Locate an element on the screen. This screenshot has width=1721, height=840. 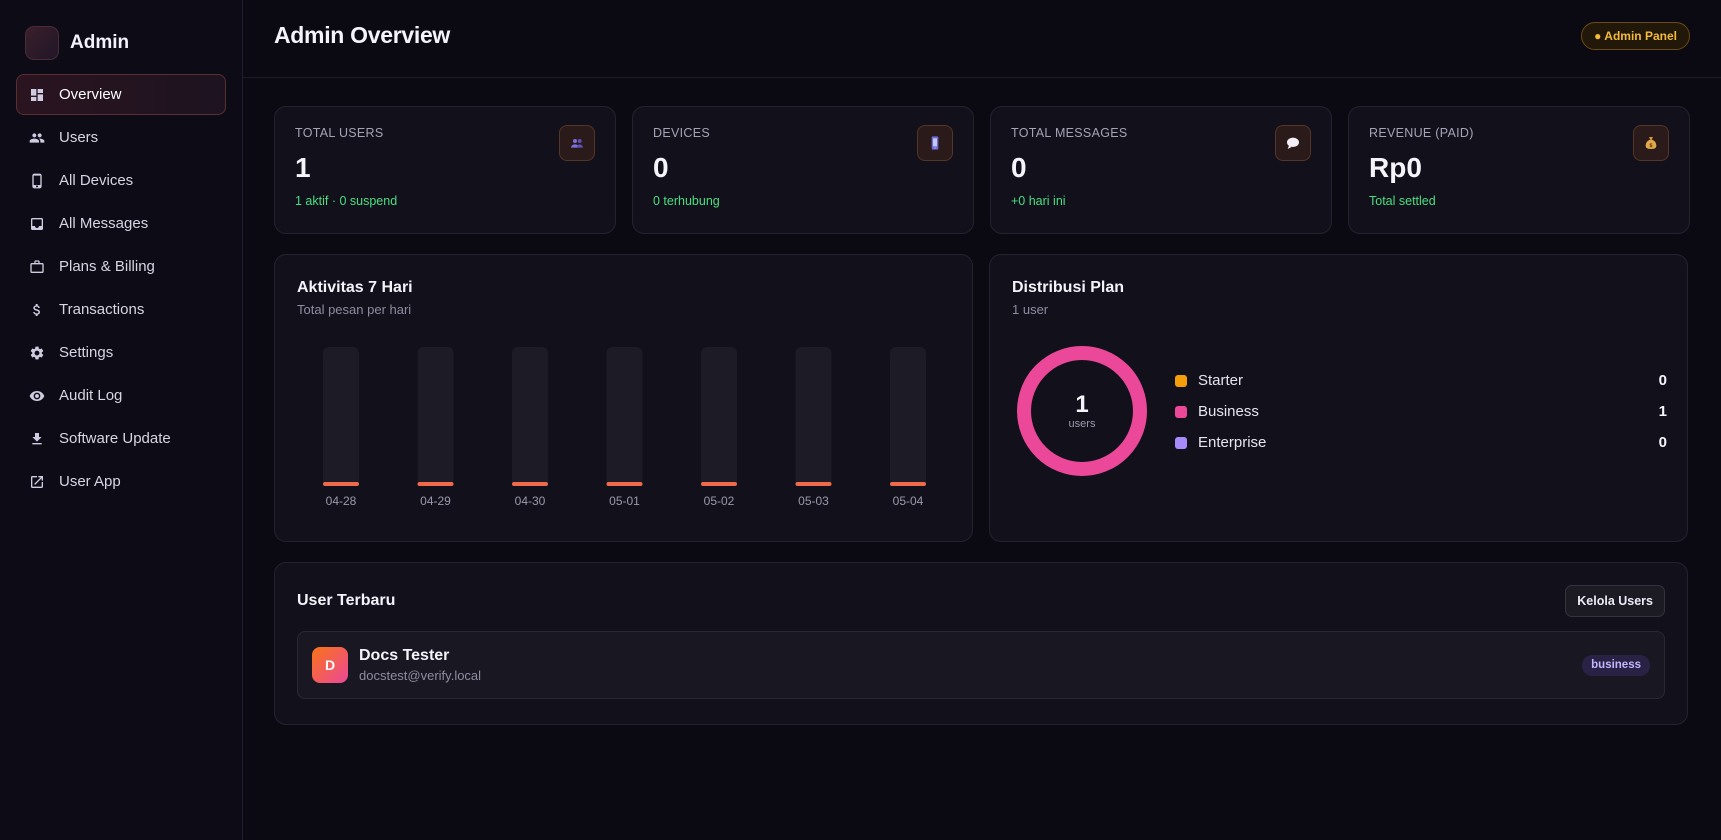
donut-center: 1 users is located at coordinates (1082, 411).